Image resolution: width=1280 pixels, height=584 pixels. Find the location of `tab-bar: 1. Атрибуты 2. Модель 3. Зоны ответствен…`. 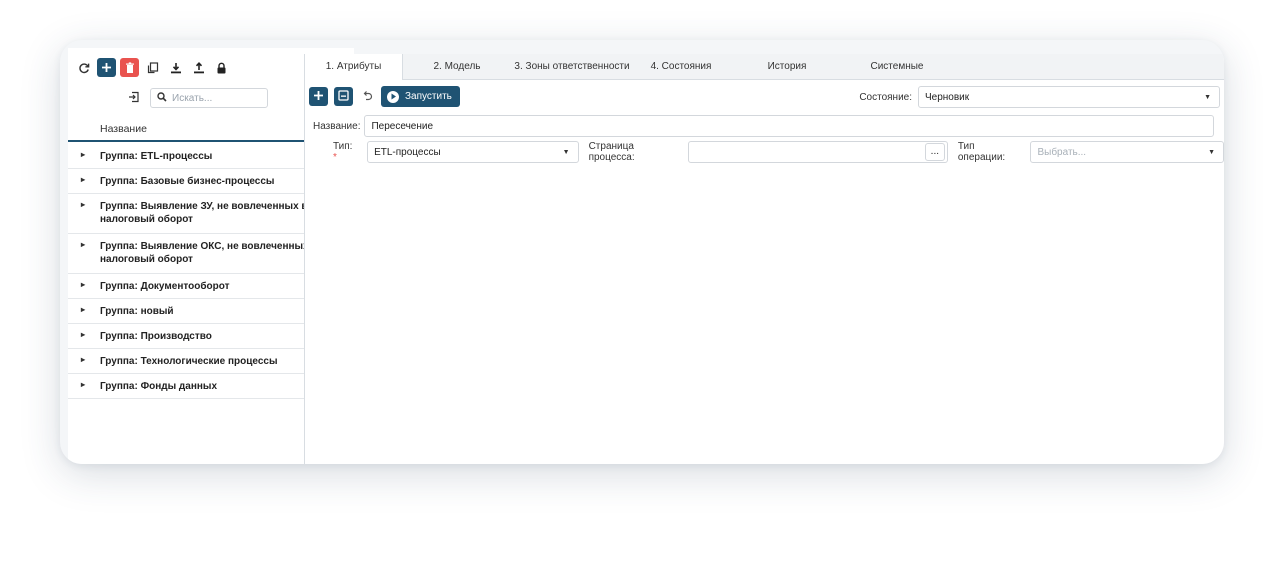

tab-bar: 1. Атрибуты 2. Модель 3. Зоны ответствен… is located at coordinates (764, 66).